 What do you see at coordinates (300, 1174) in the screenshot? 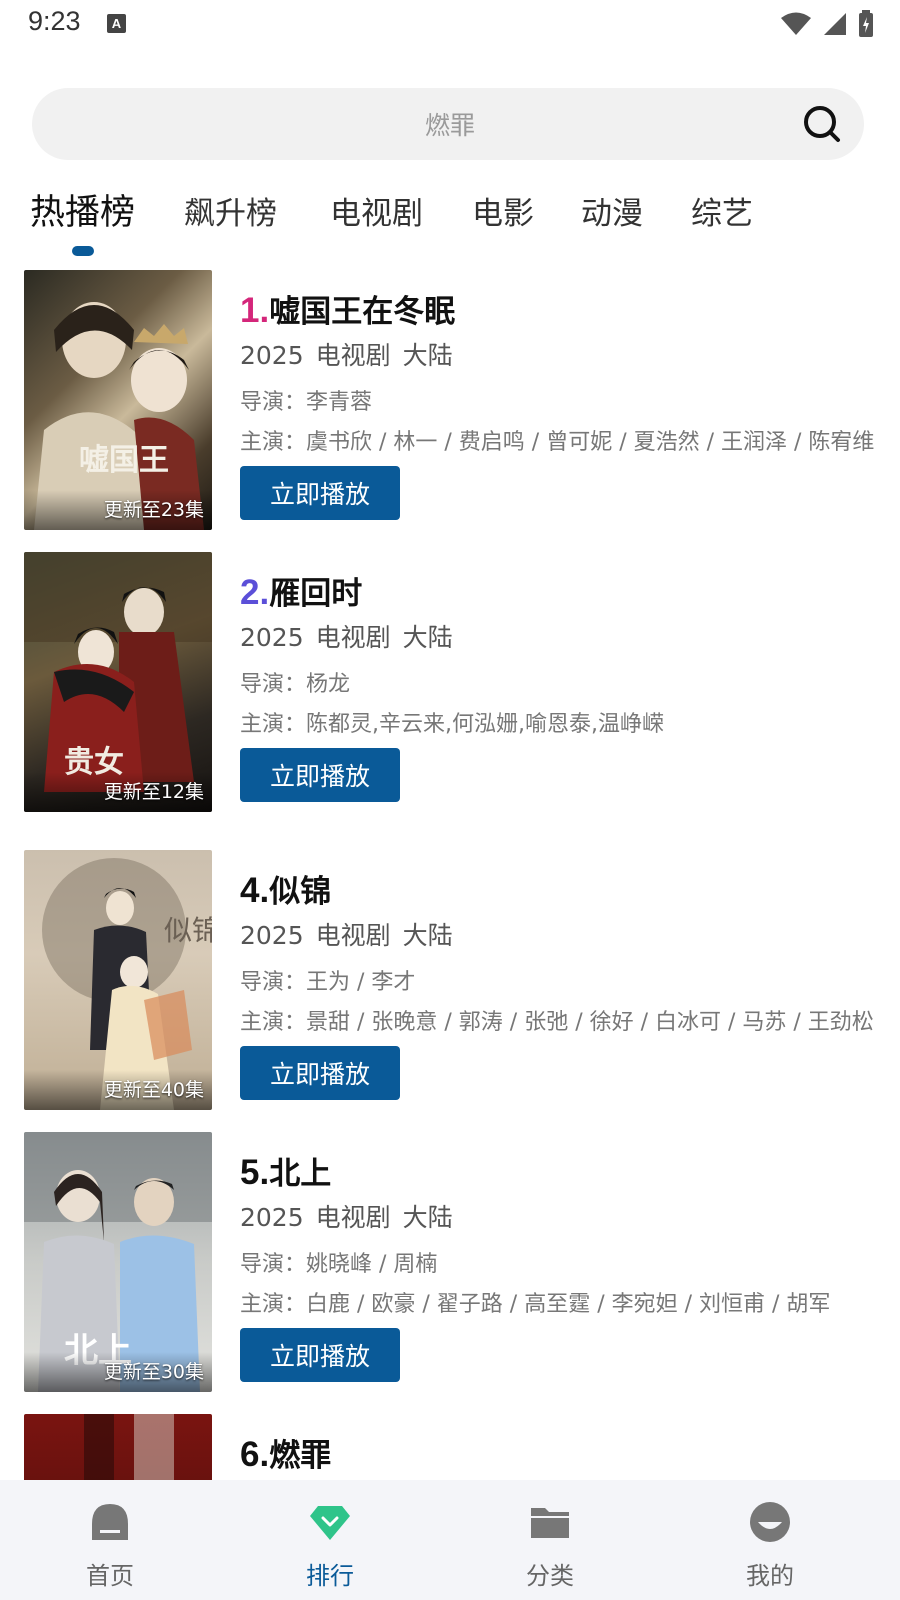
I see `title-text: 北上` at bounding box center [300, 1174].